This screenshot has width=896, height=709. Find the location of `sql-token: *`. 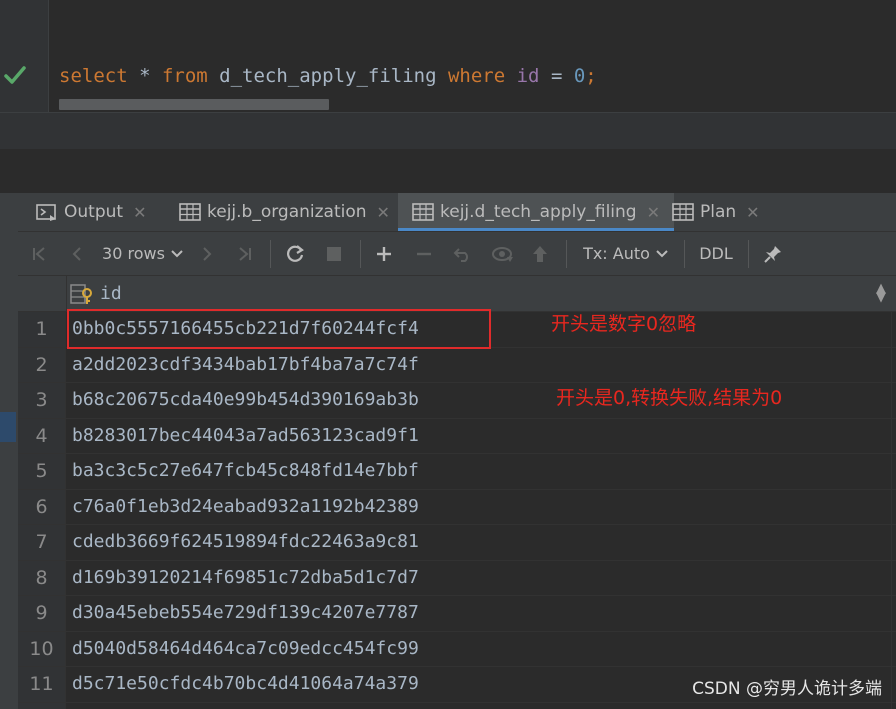

sql-token: * is located at coordinates (144, 76).